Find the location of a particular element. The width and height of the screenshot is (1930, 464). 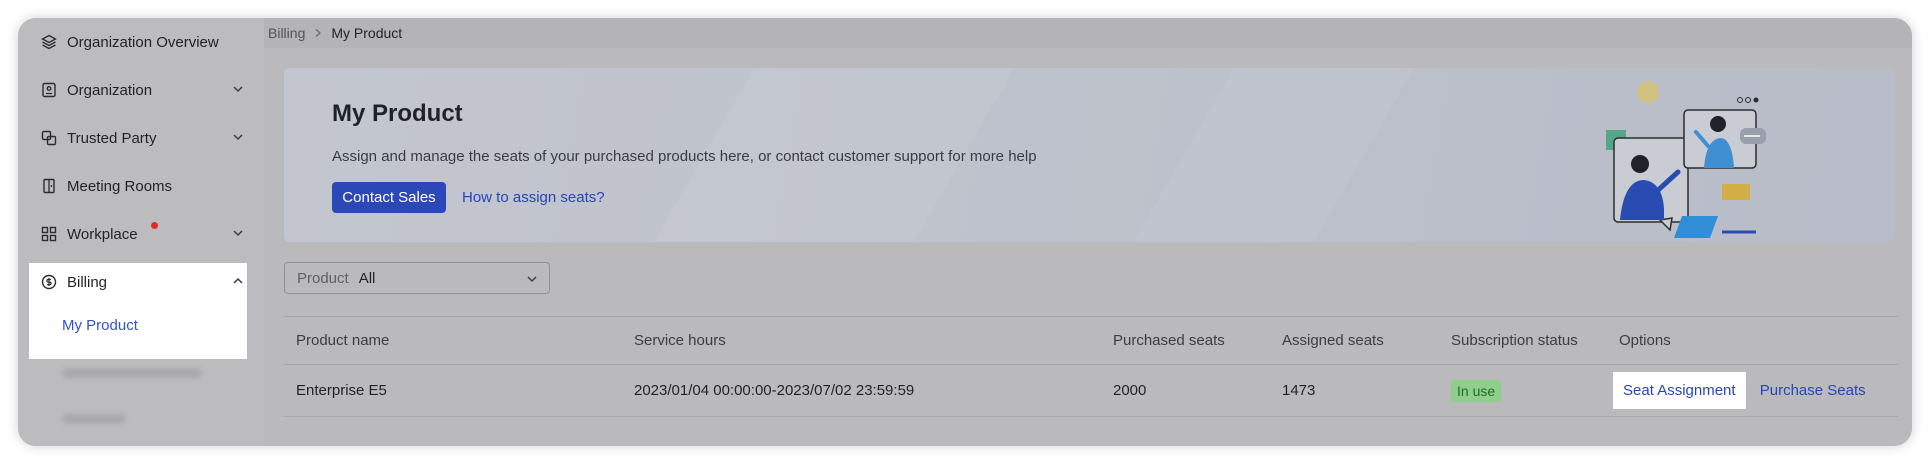

support-illustration is located at coordinates (1686, 159).